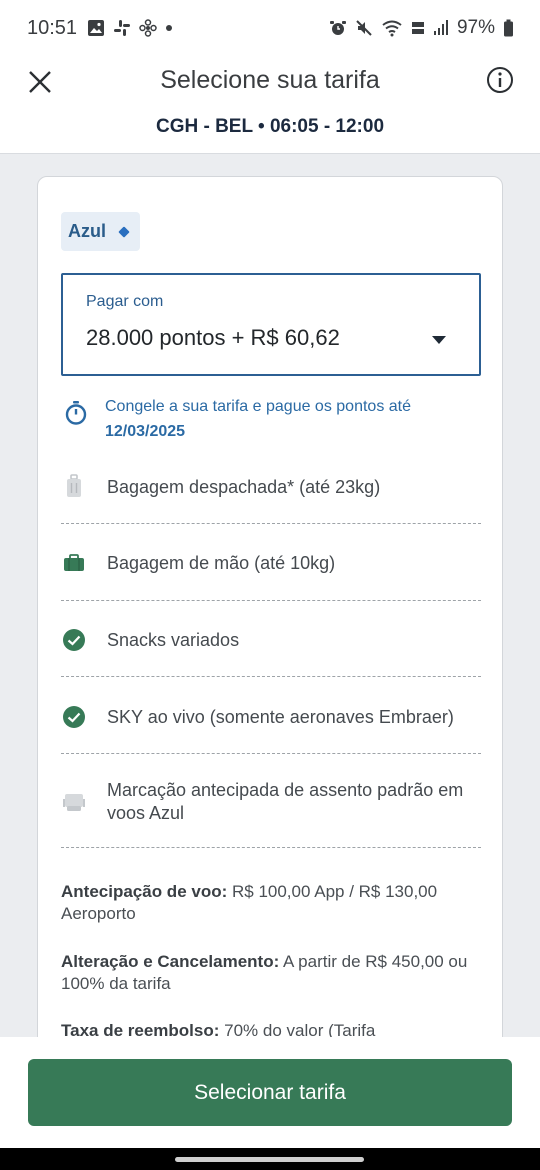 Image resolution: width=540 pixels, height=1170 pixels. Describe the element at coordinates (125, 301) in the screenshot. I see `pay-with-label: Pagar com` at that location.